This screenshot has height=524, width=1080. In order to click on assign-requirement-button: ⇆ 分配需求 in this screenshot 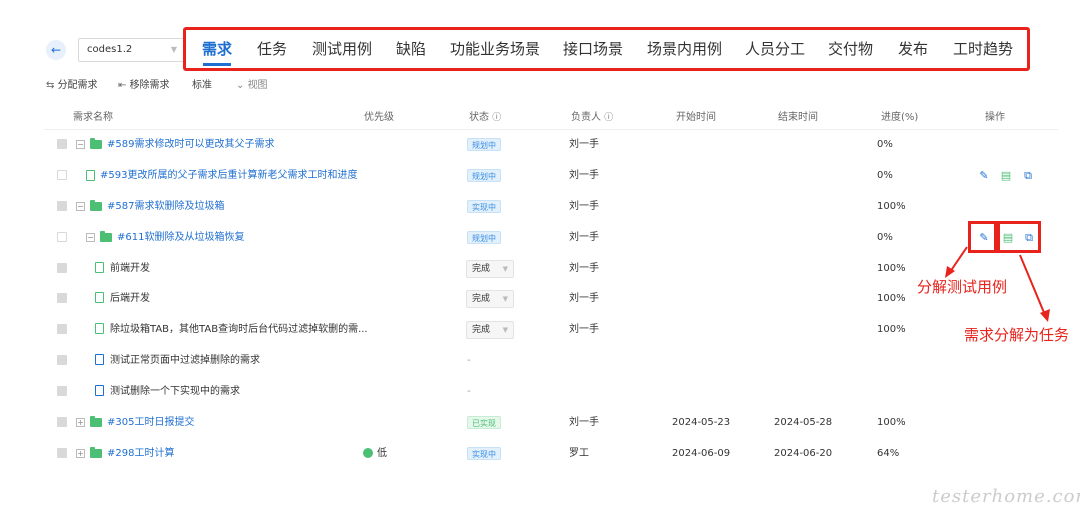, I will do `click(72, 83)`.